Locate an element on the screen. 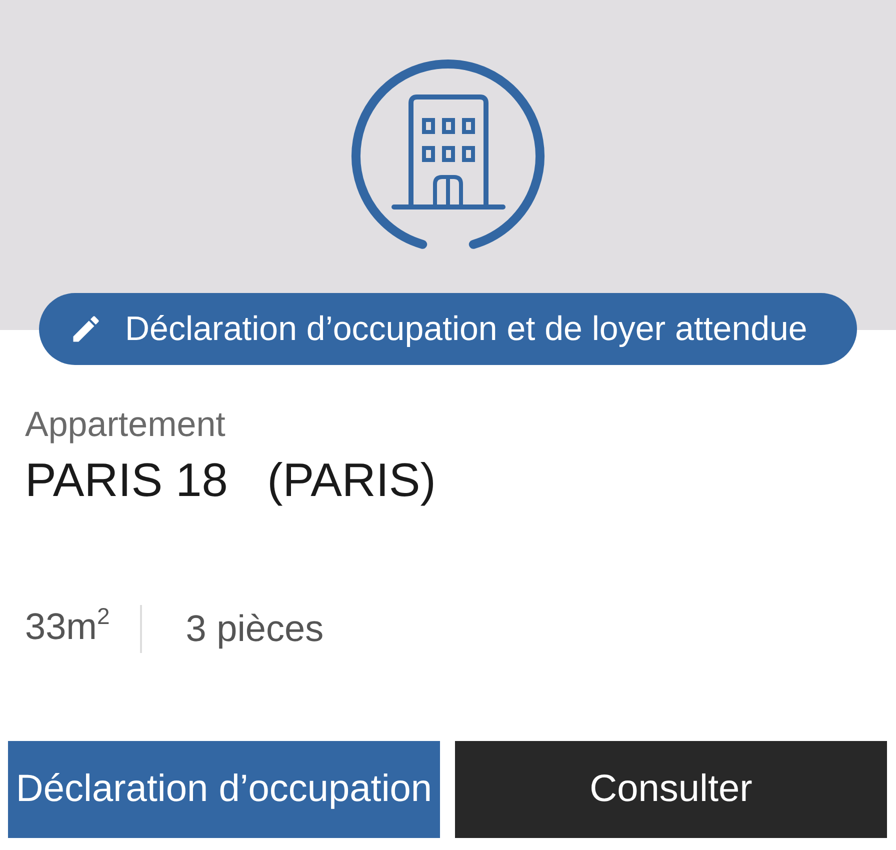  property-type: Appartement is located at coordinates (125, 425).